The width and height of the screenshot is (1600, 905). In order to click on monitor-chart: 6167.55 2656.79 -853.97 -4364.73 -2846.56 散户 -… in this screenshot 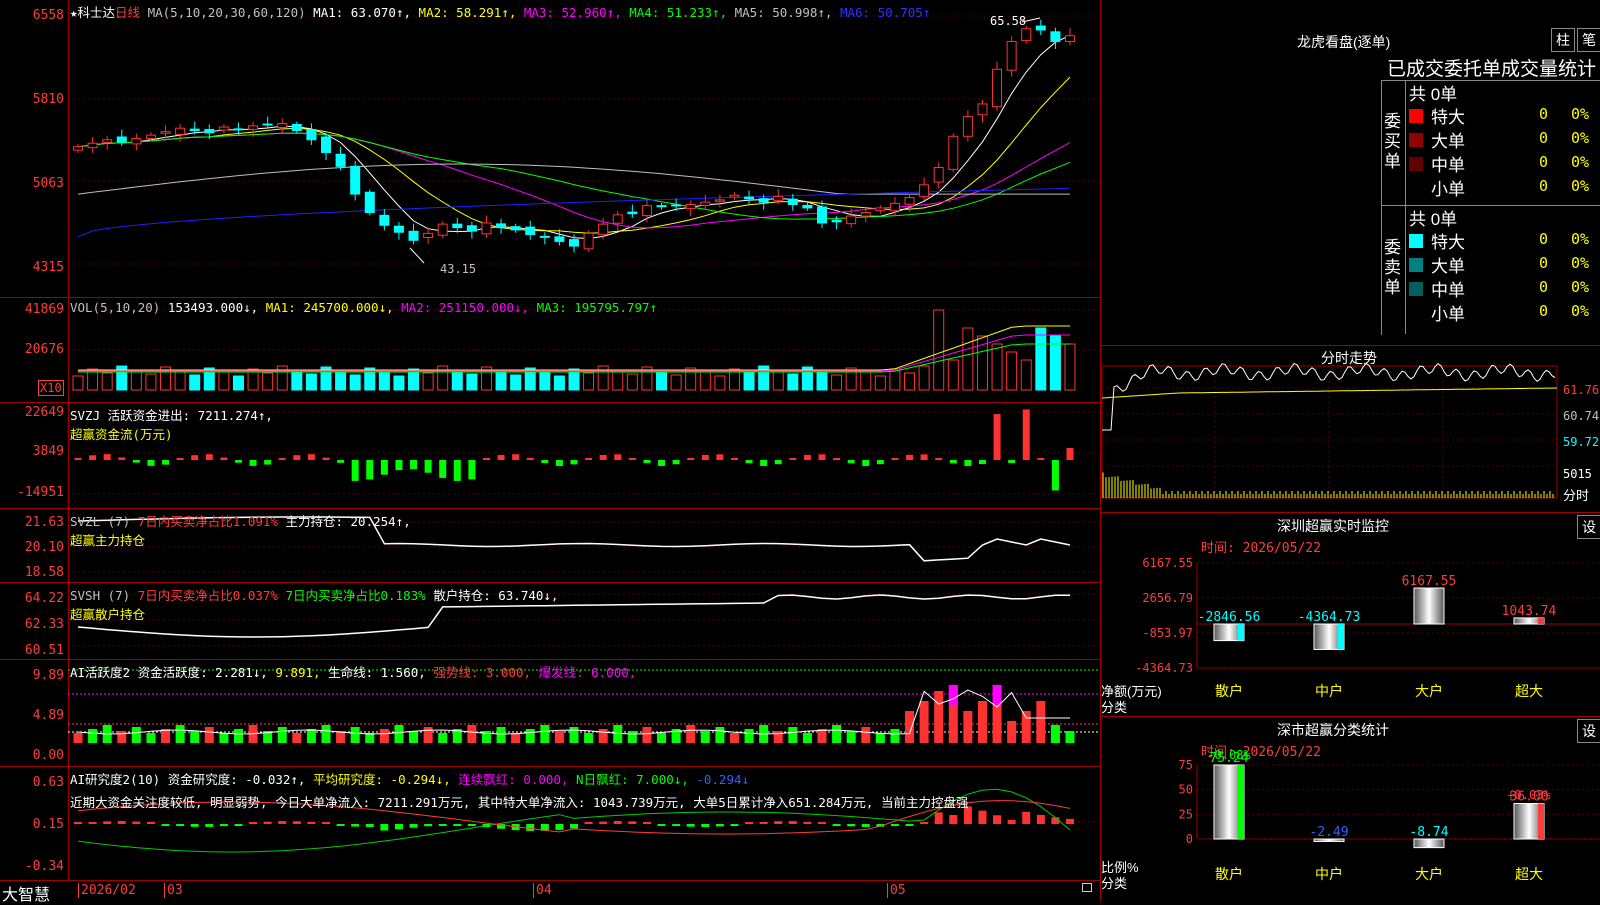, I will do `click(1350, 615)`.